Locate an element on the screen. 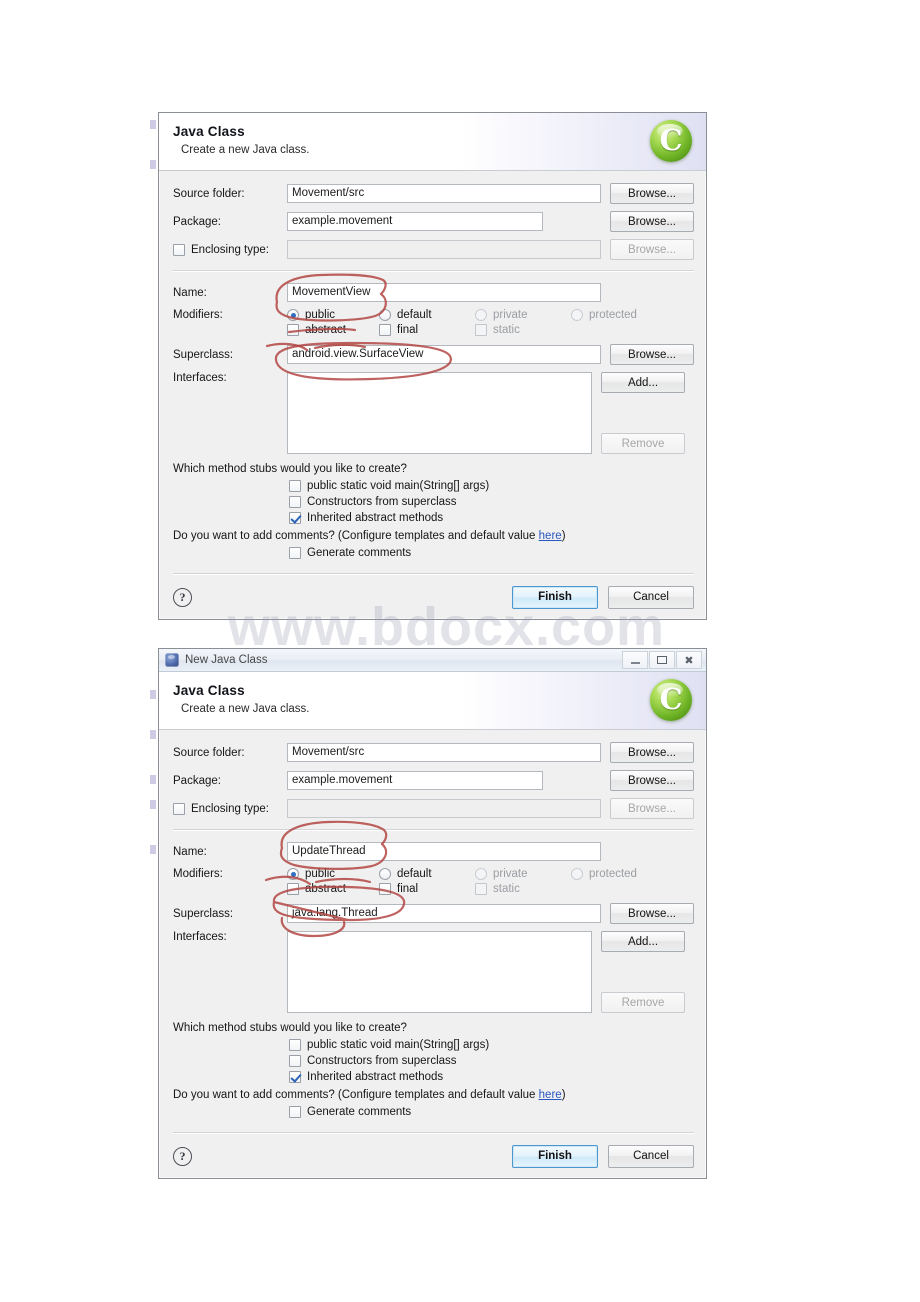  radio-protected-label: protected is located at coordinates (613, 874).